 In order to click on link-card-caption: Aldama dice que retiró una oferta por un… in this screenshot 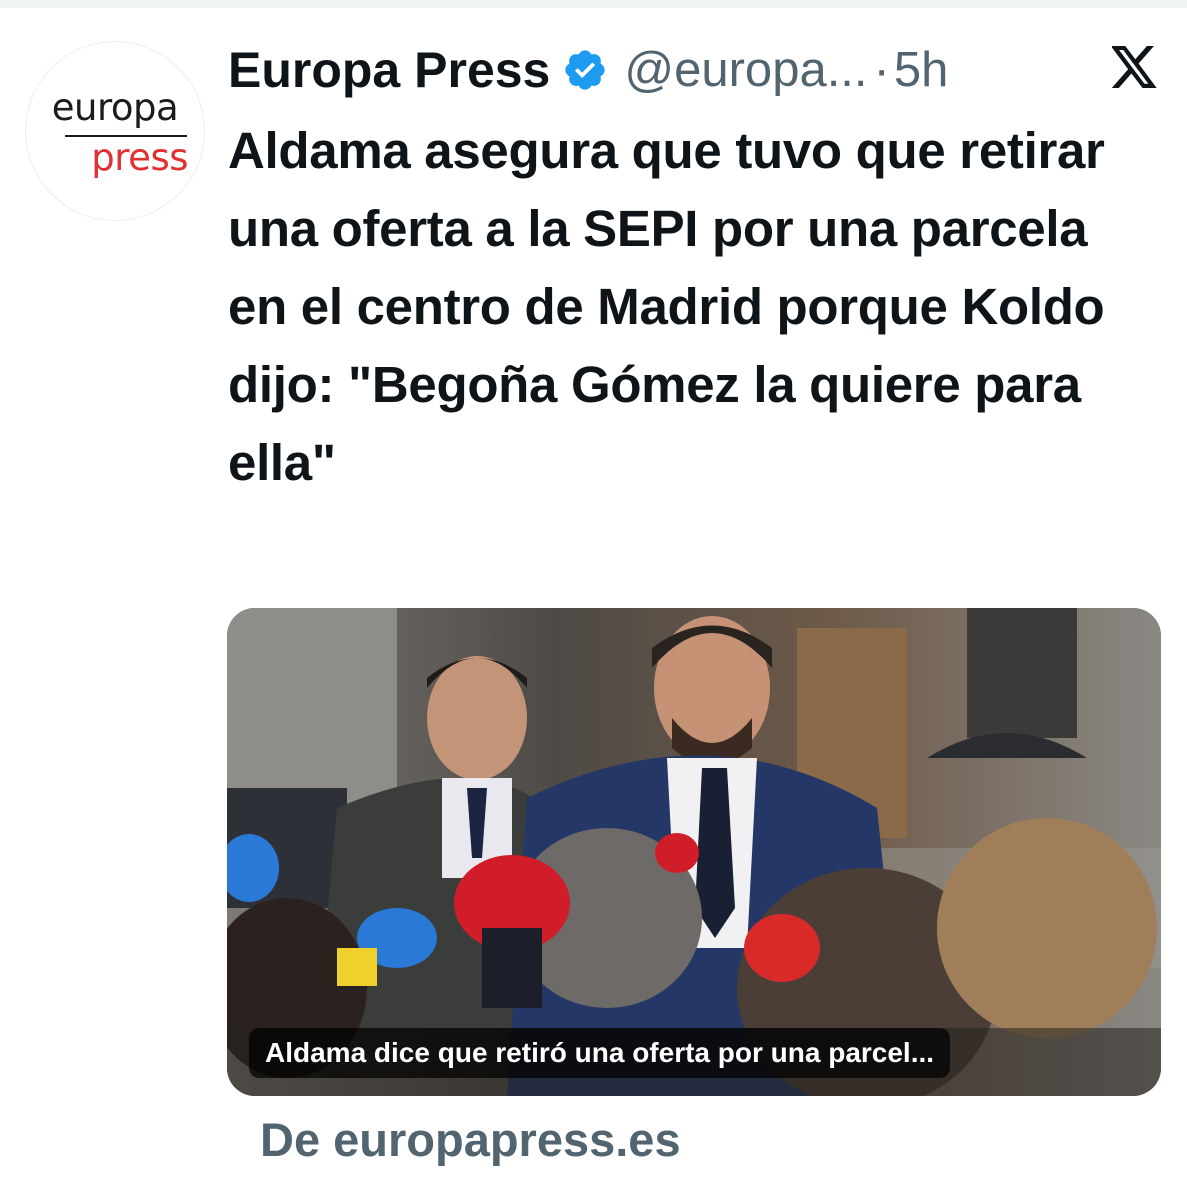, I will do `click(600, 1053)`.